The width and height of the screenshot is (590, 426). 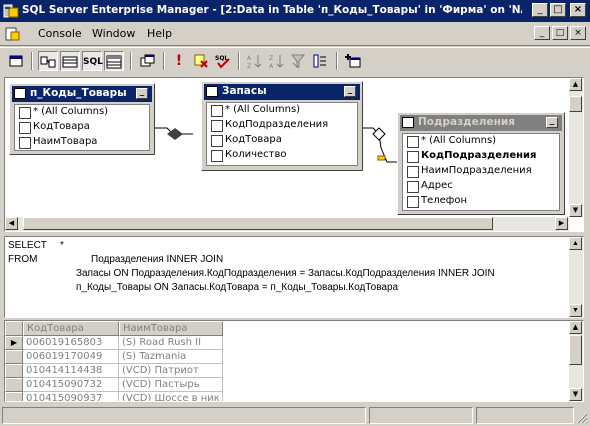 What do you see at coordinates (576, 277) in the screenshot?
I see `sql-vertical-scrollbar: ▲ ▼` at bounding box center [576, 277].